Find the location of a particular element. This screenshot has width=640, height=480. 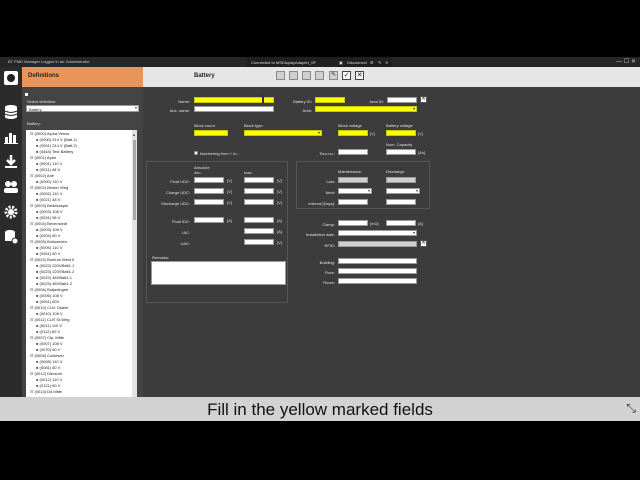

tree-child-item: ■ (0112) 60 V is located at coordinates (48, 331).